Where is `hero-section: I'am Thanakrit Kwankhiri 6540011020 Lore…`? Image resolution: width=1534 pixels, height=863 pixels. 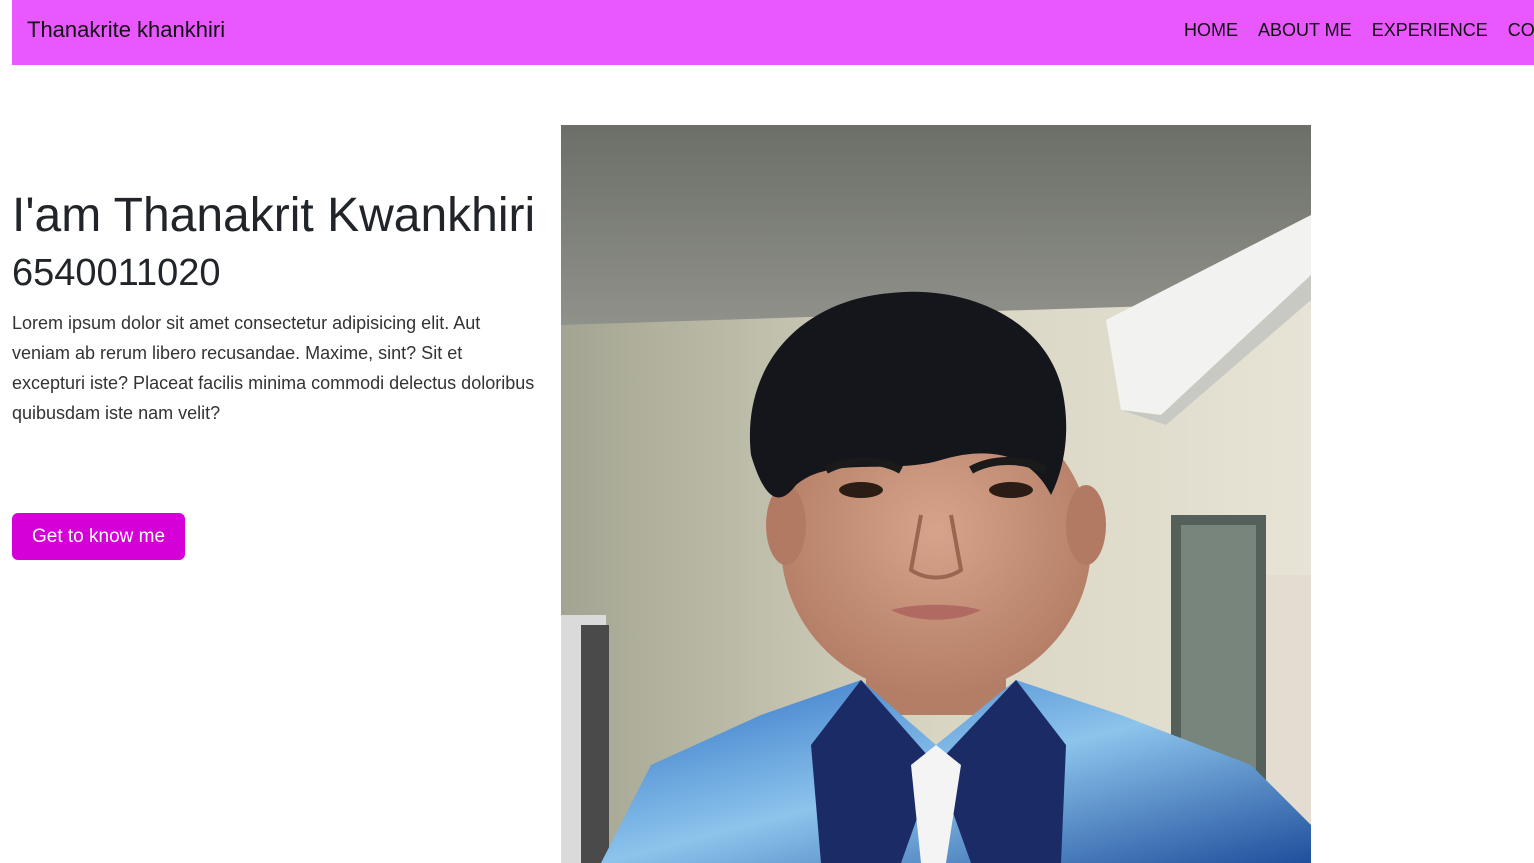
hero-section: I'am Thanakrit Kwankhiri 6540011020 Lore… is located at coordinates (274, 307).